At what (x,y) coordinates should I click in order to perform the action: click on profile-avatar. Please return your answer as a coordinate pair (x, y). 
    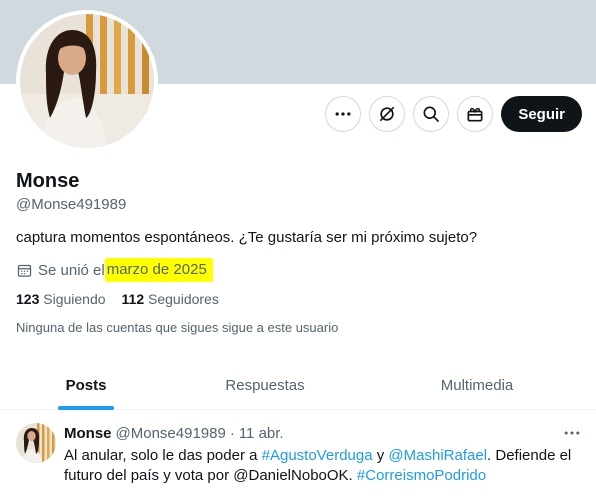
    Looking at the image, I should click on (87, 81).